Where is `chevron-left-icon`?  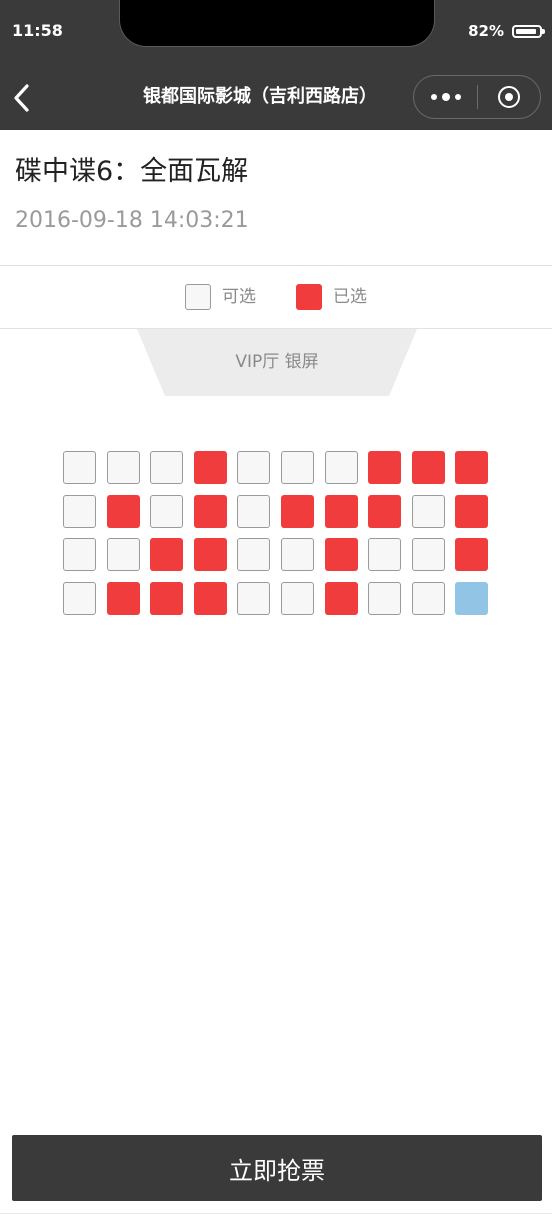
chevron-left-icon is located at coordinates (21, 98).